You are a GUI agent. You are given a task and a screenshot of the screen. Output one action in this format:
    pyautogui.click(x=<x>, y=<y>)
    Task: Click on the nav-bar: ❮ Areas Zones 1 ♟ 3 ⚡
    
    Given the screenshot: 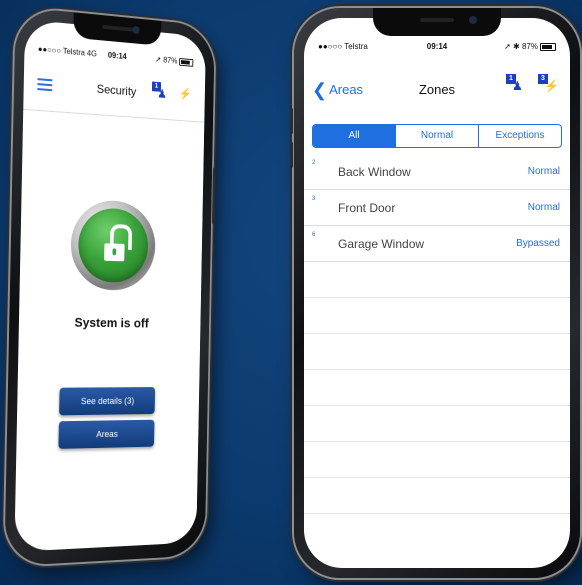 What is the action you would take?
    pyautogui.click(x=437, y=87)
    